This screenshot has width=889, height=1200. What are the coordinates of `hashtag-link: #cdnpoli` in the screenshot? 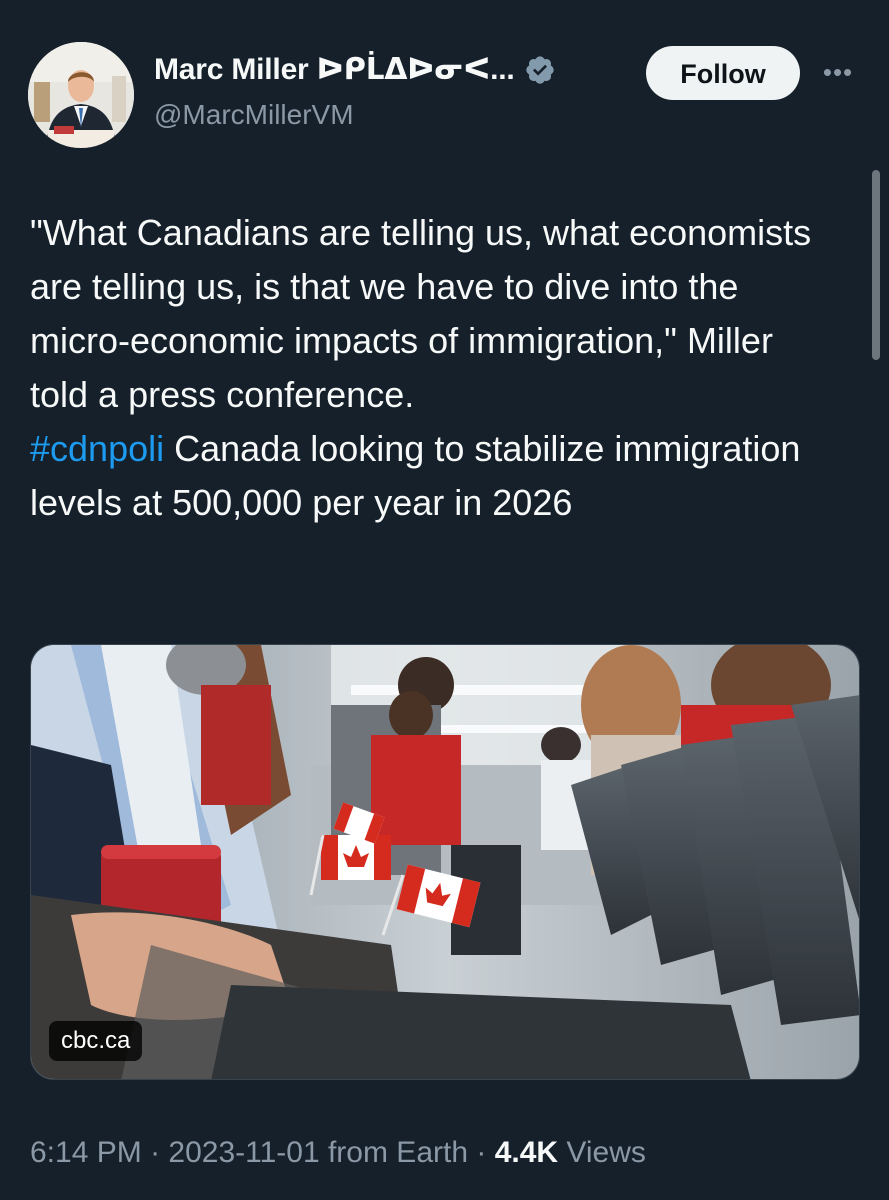 It's located at (97, 448).